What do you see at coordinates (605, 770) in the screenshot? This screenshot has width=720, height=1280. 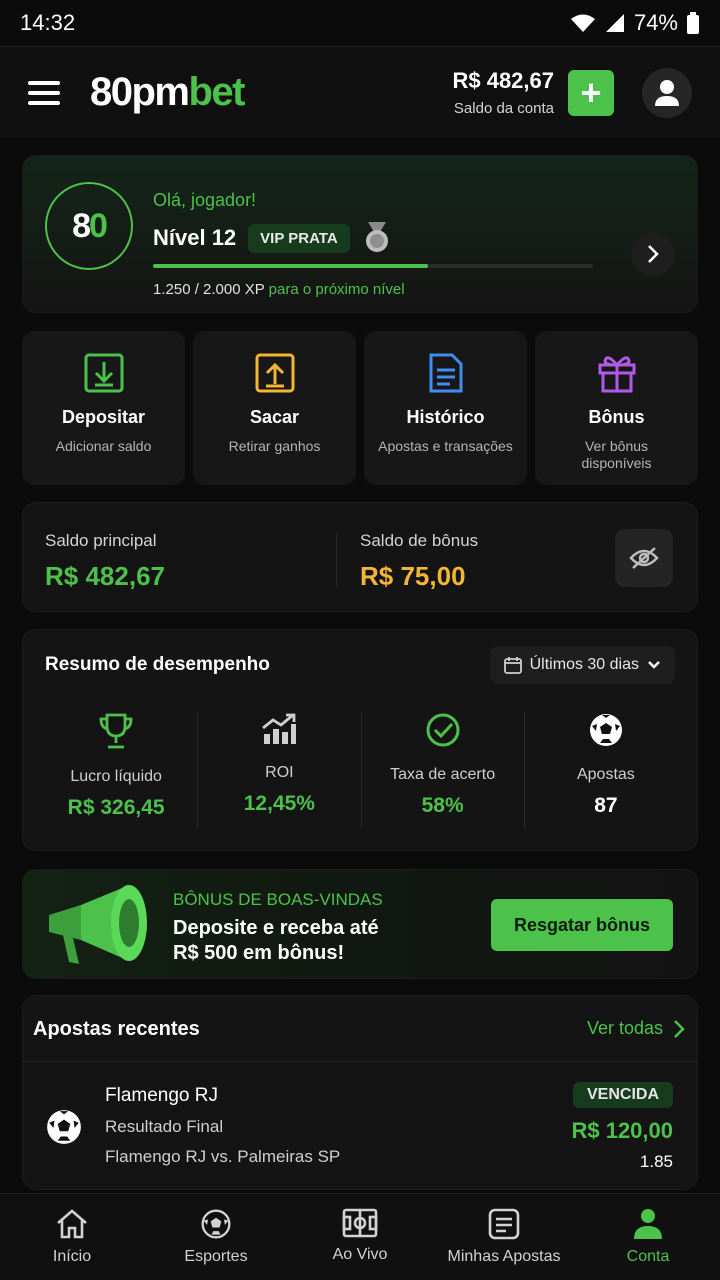 I see `stat-bets: Apostas 87` at bounding box center [605, 770].